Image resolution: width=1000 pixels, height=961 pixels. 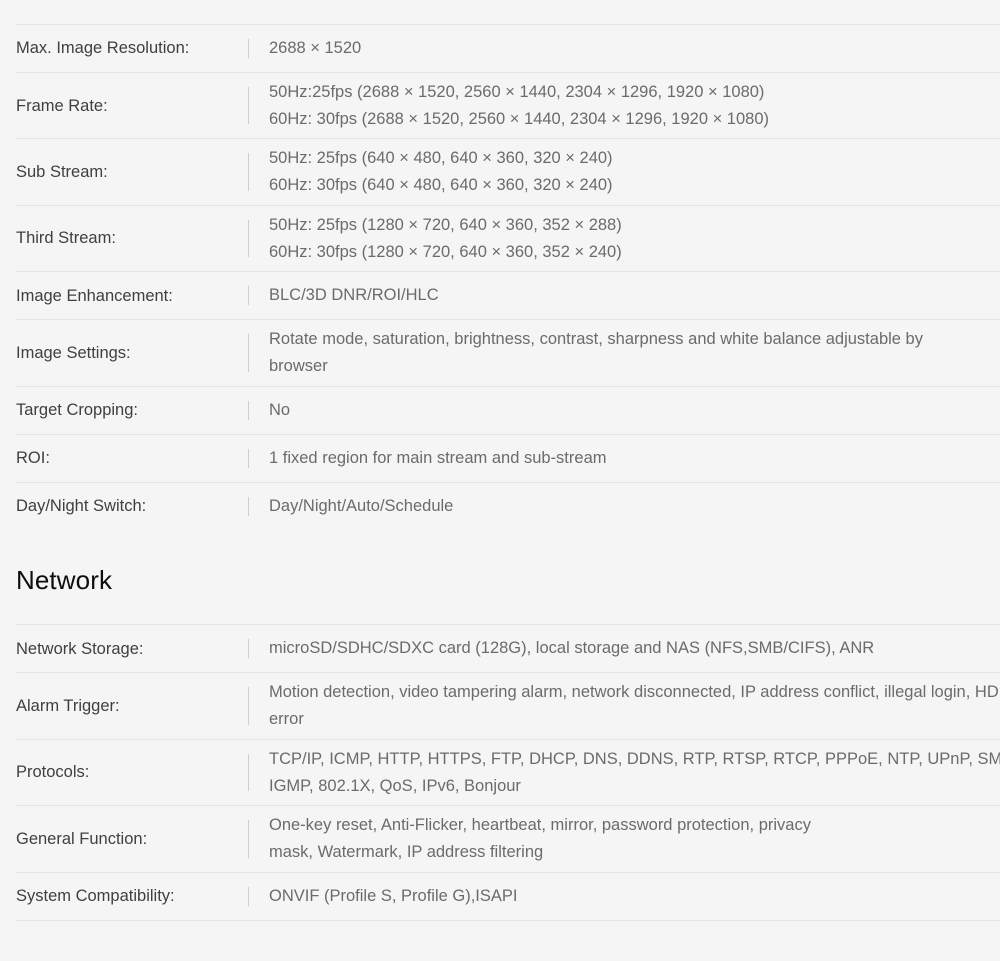 What do you see at coordinates (82, 838) in the screenshot?
I see `spec-label: General Function:` at bounding box center [82, 838].